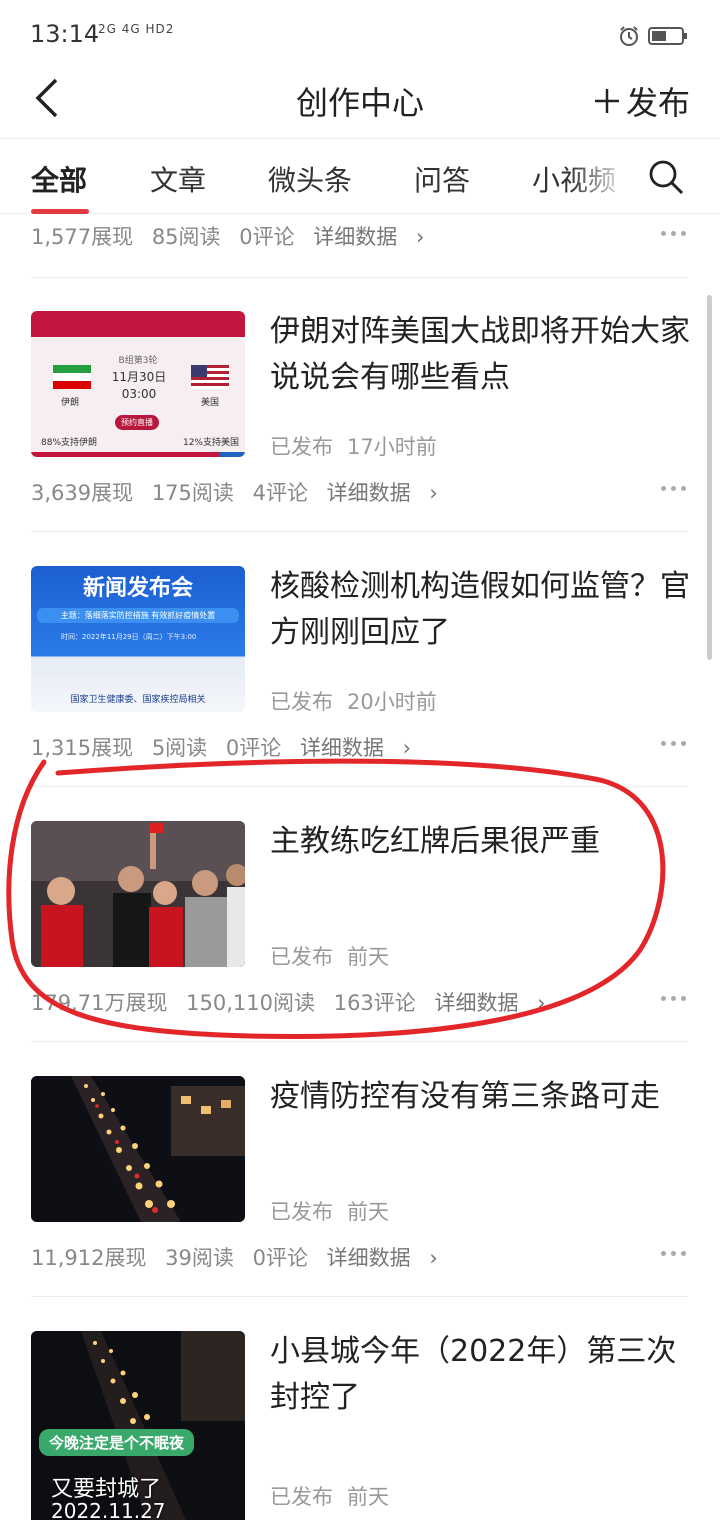 This screenshot has width=720, height=1520. I want to click on thumb-info: 时间：2022年11月29日（周二）下午3:00, so click(129, 637).